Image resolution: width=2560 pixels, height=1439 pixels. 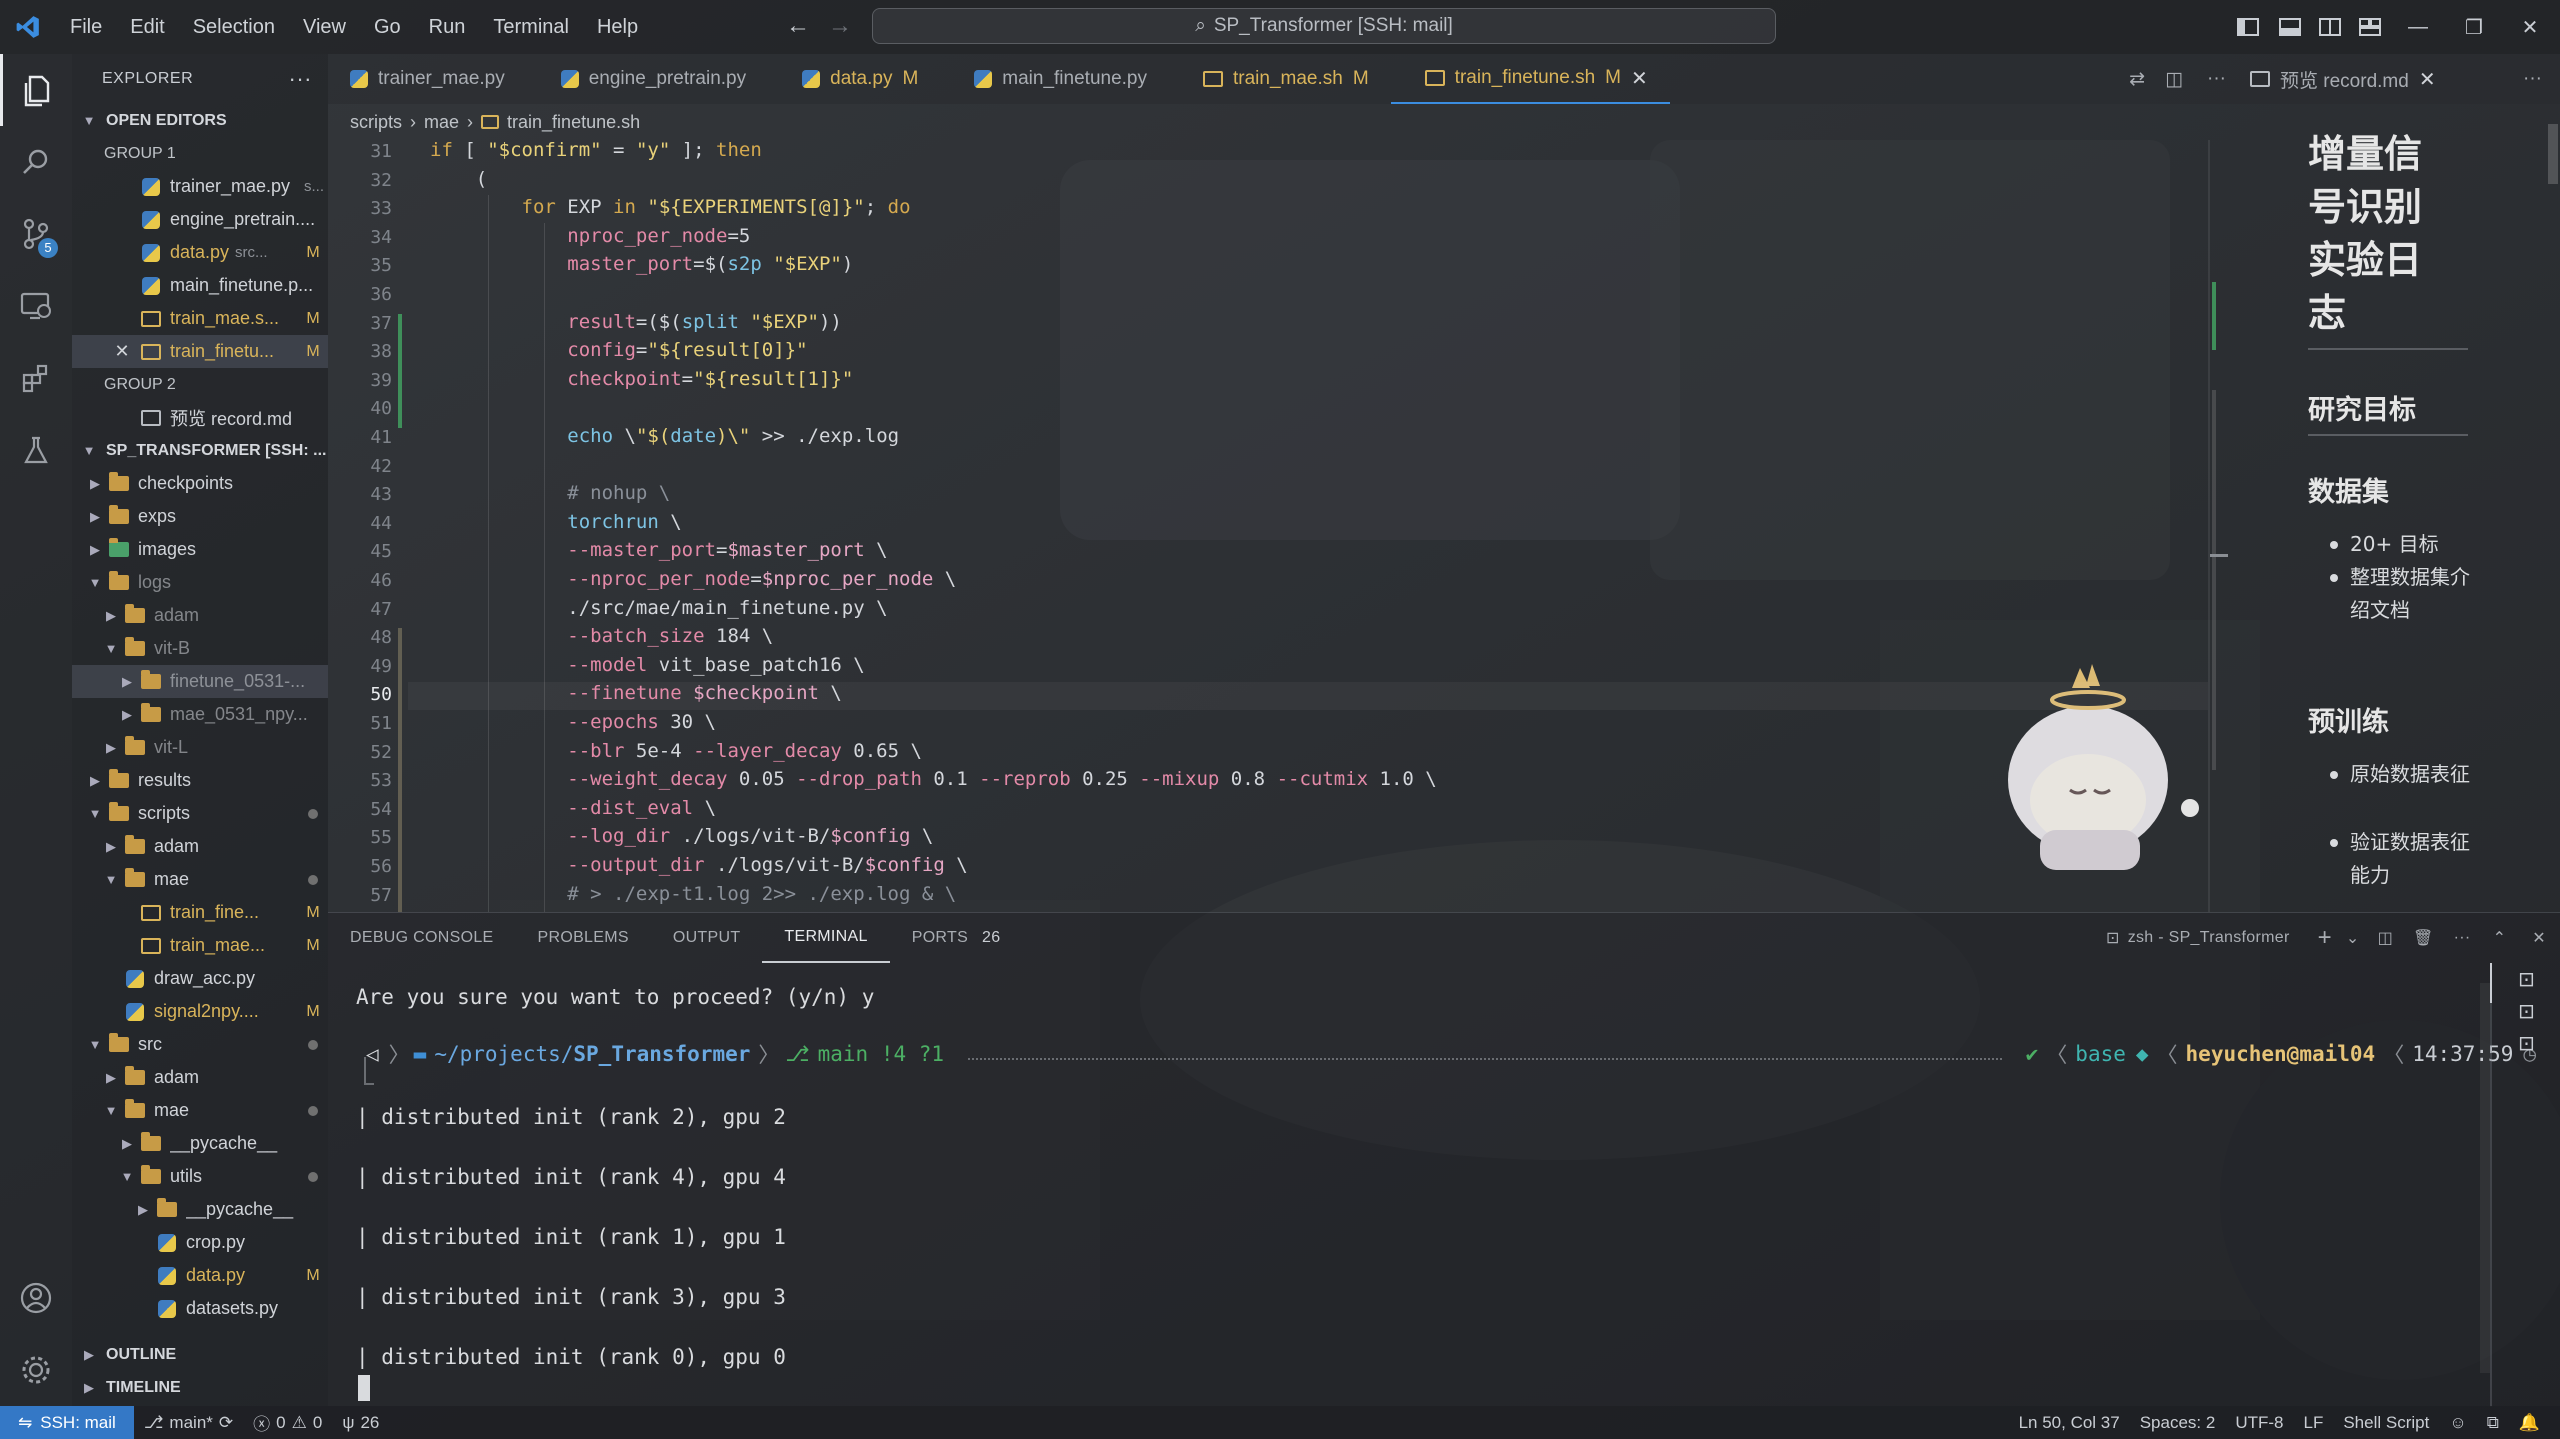 What do you see at coordinates (36, 450) in the screenshot?
I see `testing-flask-icon` at bounding box center [36, 450].